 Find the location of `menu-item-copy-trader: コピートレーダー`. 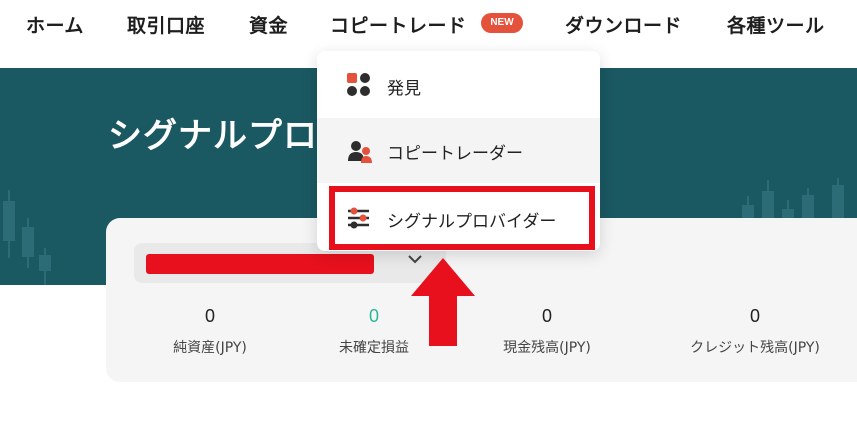

menu-item-copy-trader: コピートレーダー is located at coordinates (458, 150).